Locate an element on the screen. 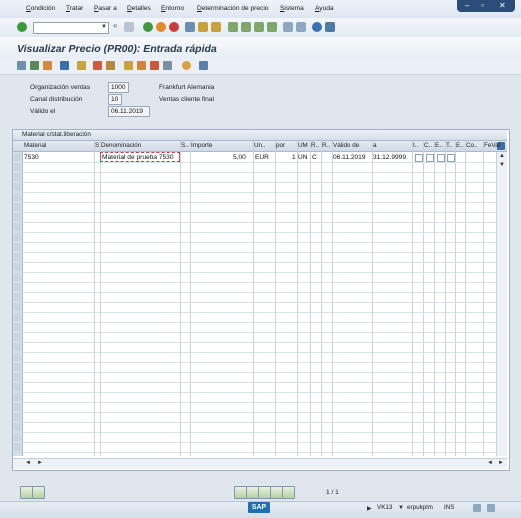  validity-icon is located at coordinates (167, 65).